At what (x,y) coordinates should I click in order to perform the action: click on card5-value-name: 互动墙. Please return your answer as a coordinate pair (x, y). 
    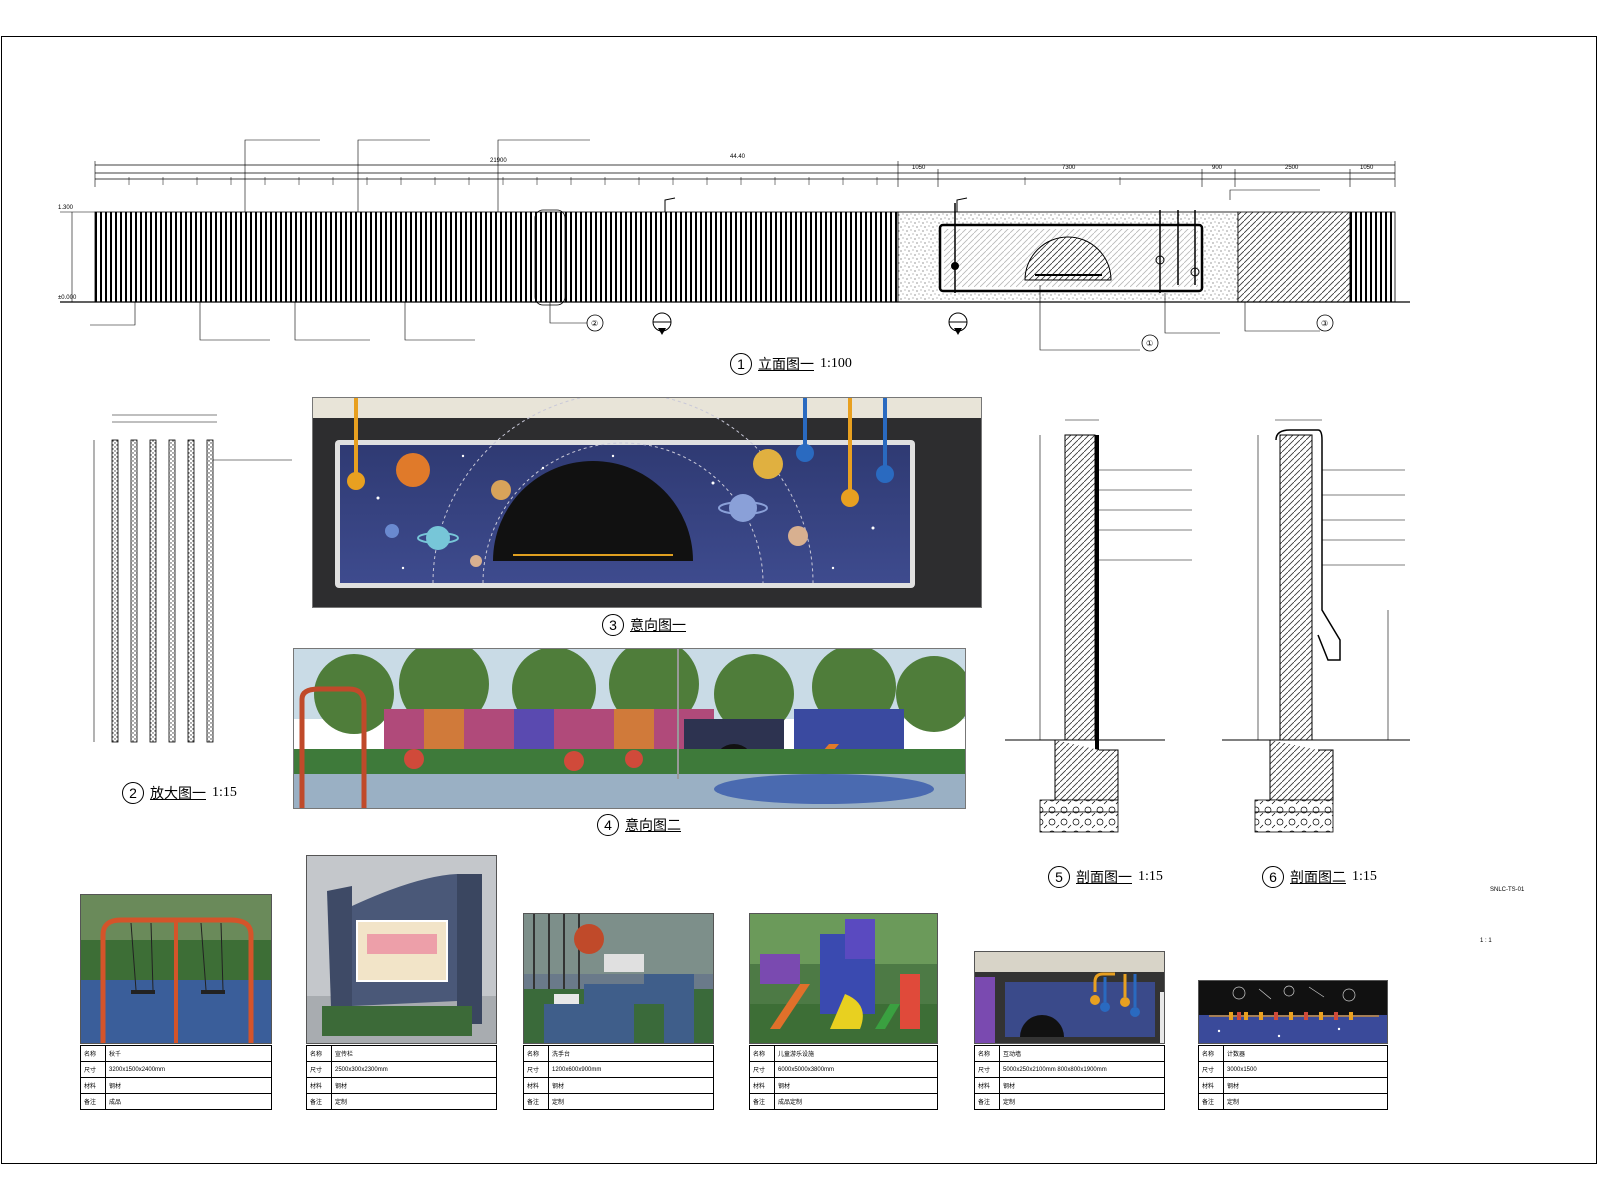
    Looking at the image, I should click on (1082, 1053).